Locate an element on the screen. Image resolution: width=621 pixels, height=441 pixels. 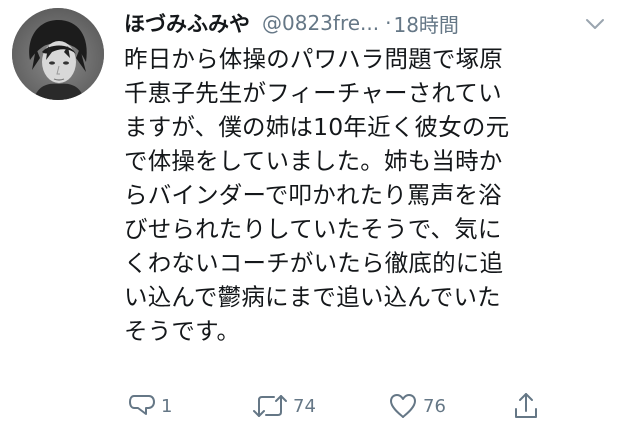
share-icon is located at coordinates (526, 405).